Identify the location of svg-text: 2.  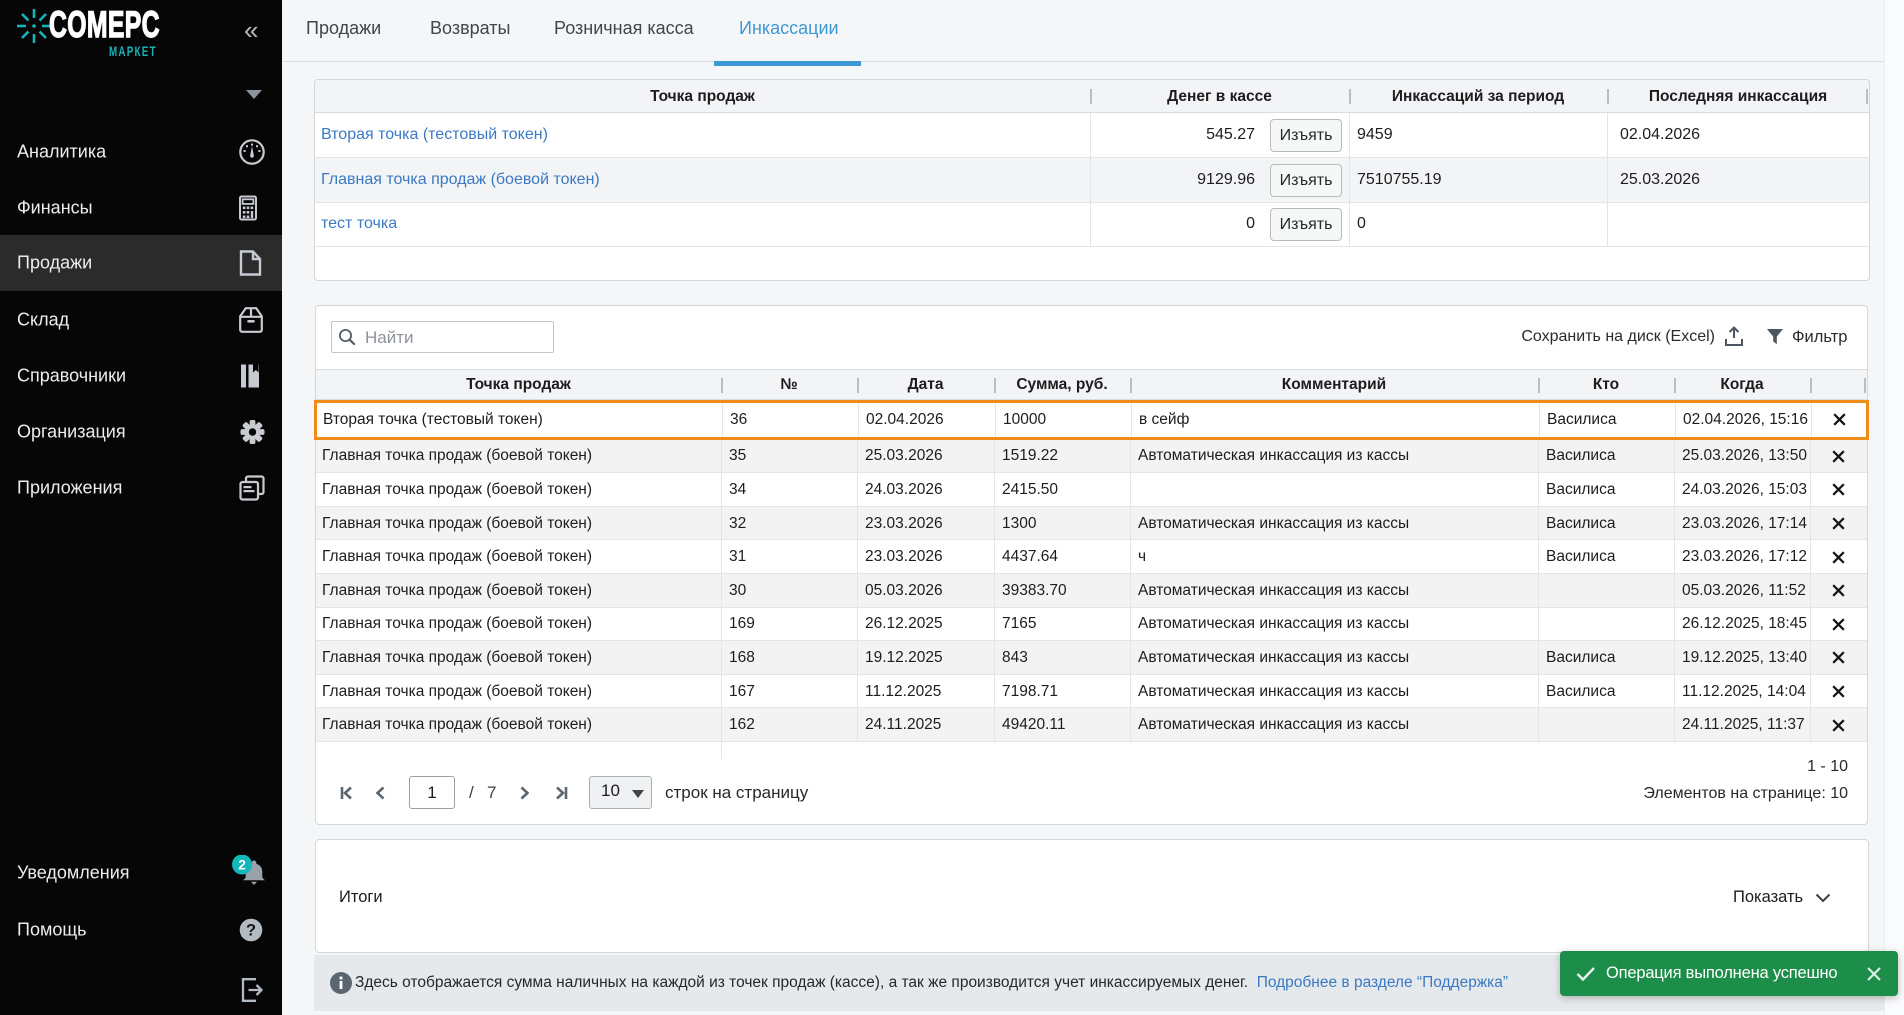
(242, 865).